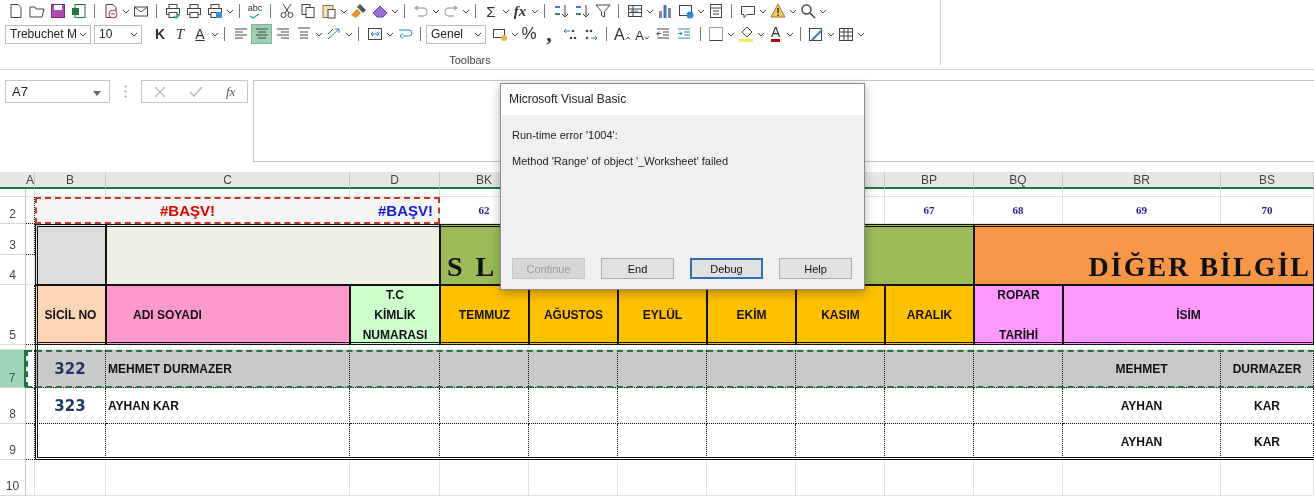 This screenshot has height=496, width=1314. Describe the element at coordinates (13, 369) in the screenshot. I see `row-header: 7` at that location.